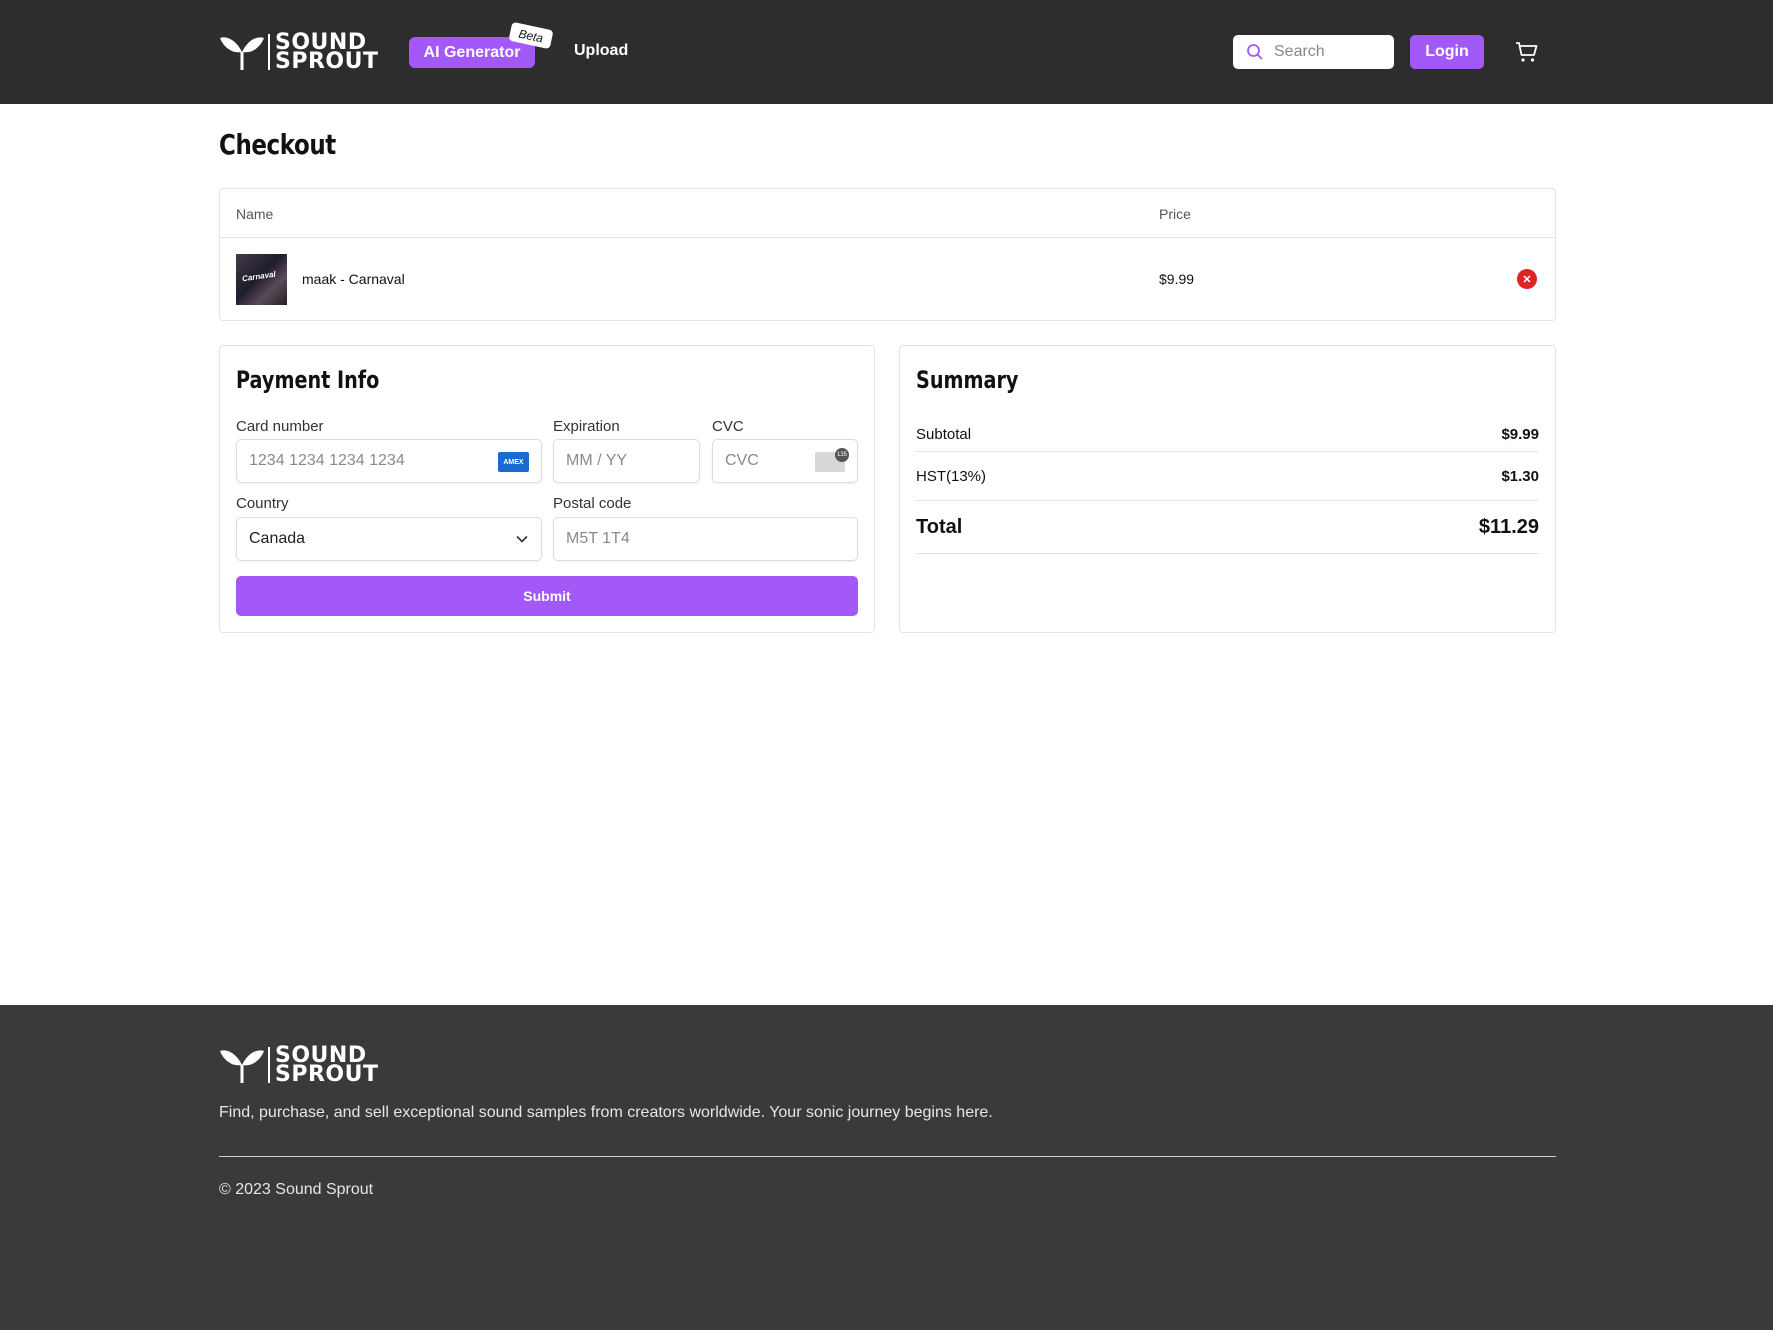  Describe the element at coordinates (277, 144) in the screenshot. I see `page-title: Checkout` at that location.